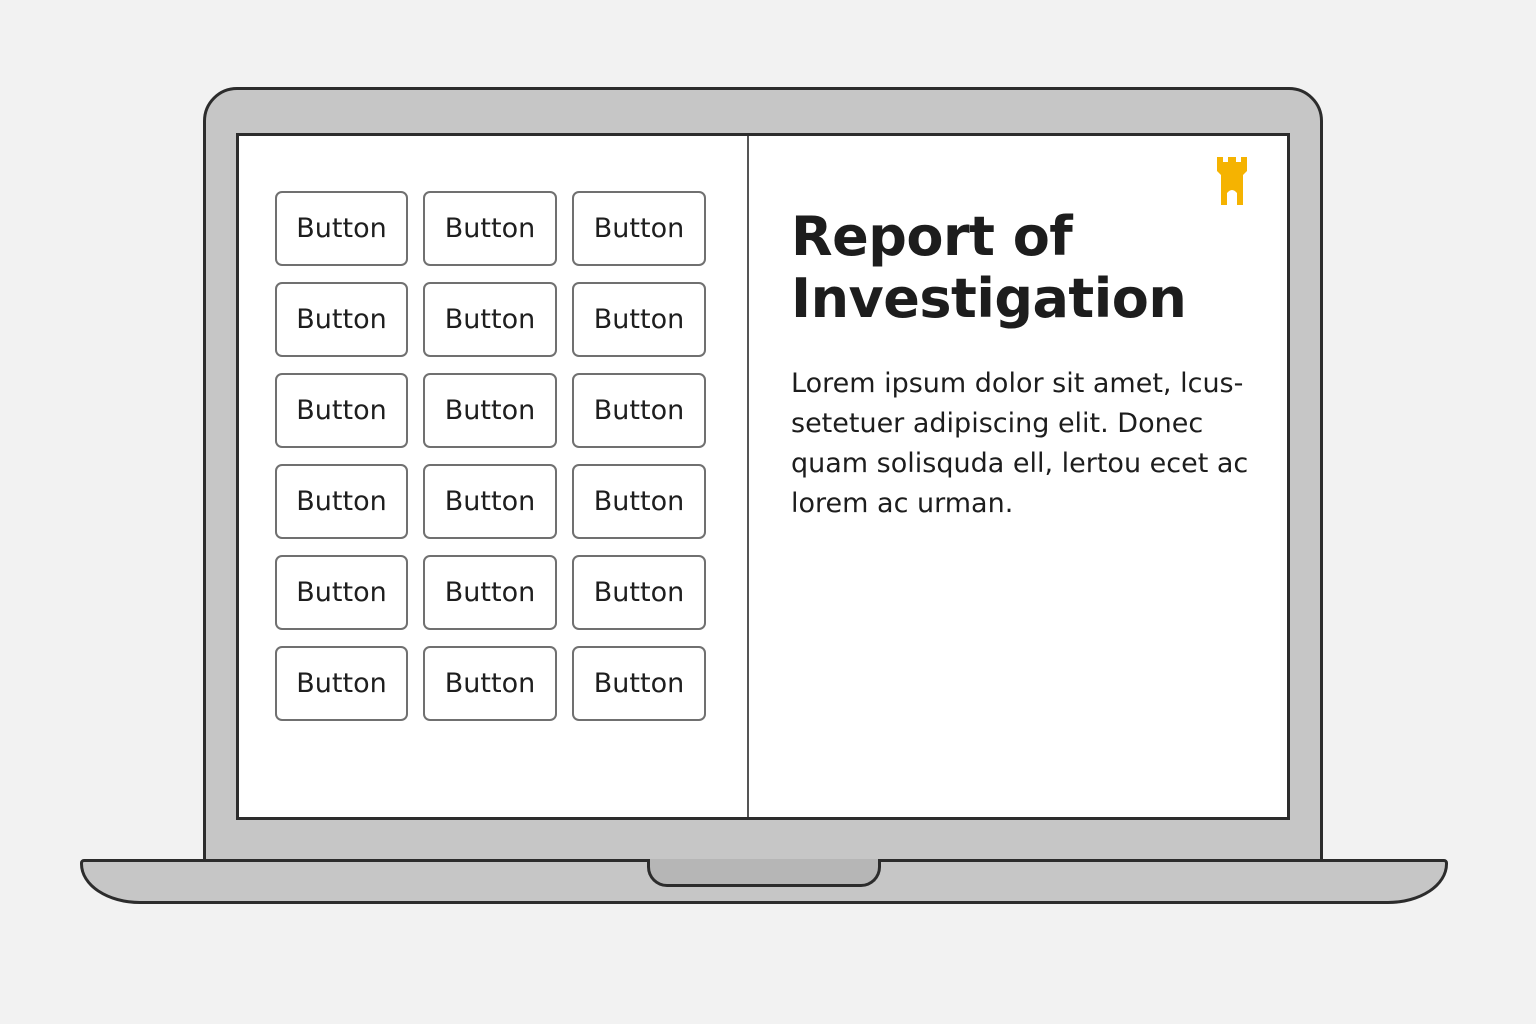  What do you see at coordinates (341, 683) in the screenshot?
I see `grid-button-r6-c1: Button` at bounding box center [341, 683].